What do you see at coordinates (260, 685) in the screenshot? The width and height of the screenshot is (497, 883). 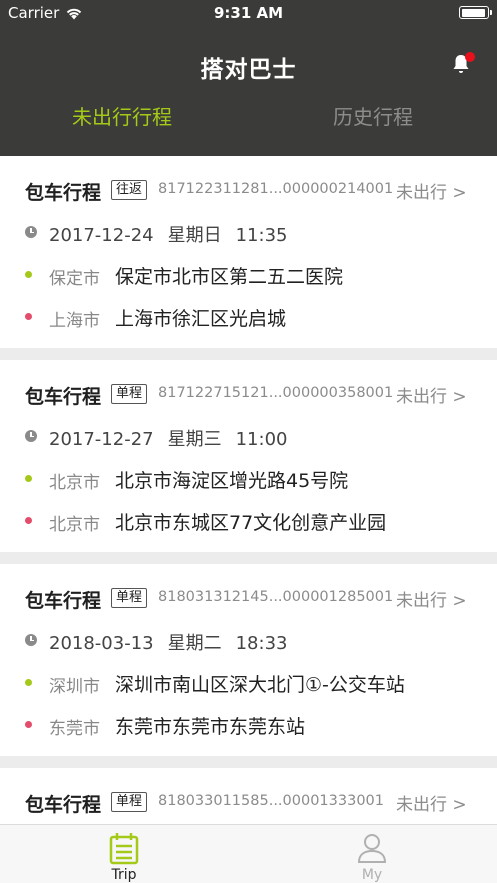 I see `origin-address: 深圳市南山区深大北门①-公交车站` at bounding box center [260, 685].